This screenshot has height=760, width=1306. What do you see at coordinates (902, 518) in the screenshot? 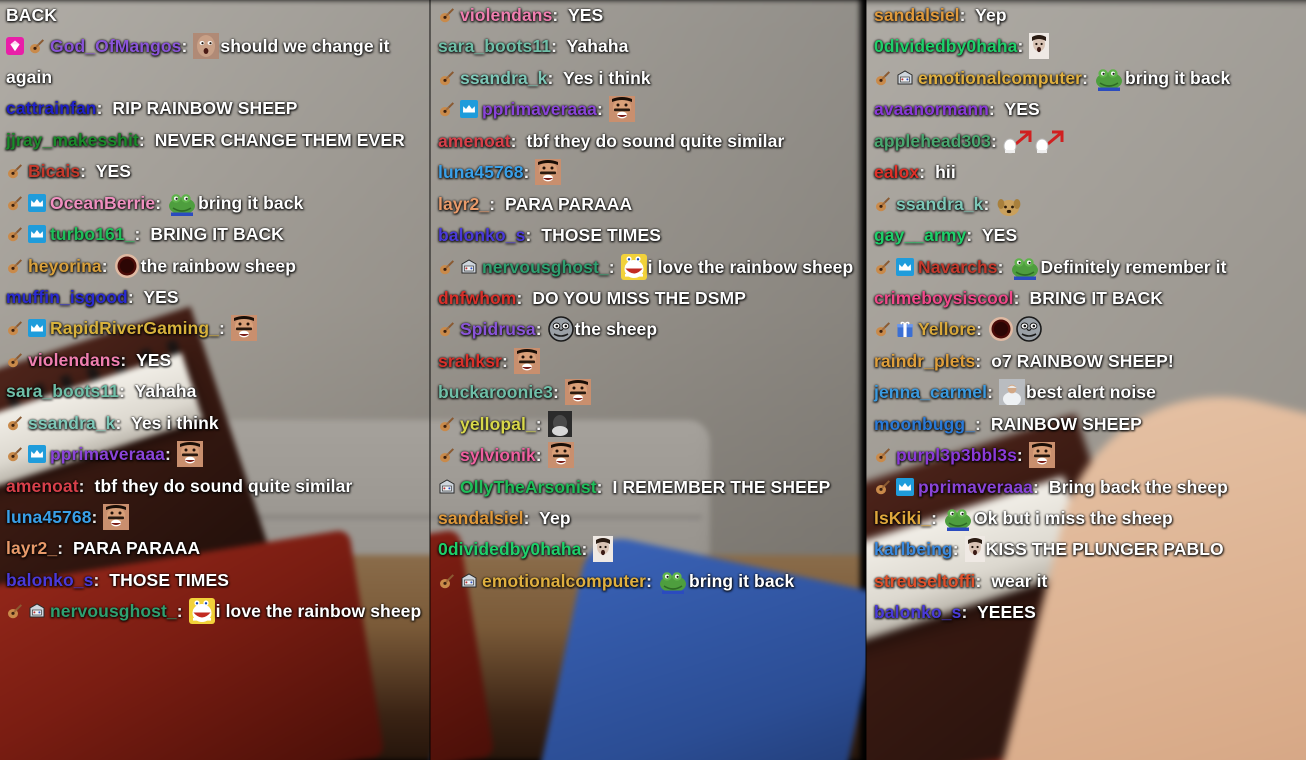
I see `chat-username: lsKiki_` at bounding box center [902, 518].